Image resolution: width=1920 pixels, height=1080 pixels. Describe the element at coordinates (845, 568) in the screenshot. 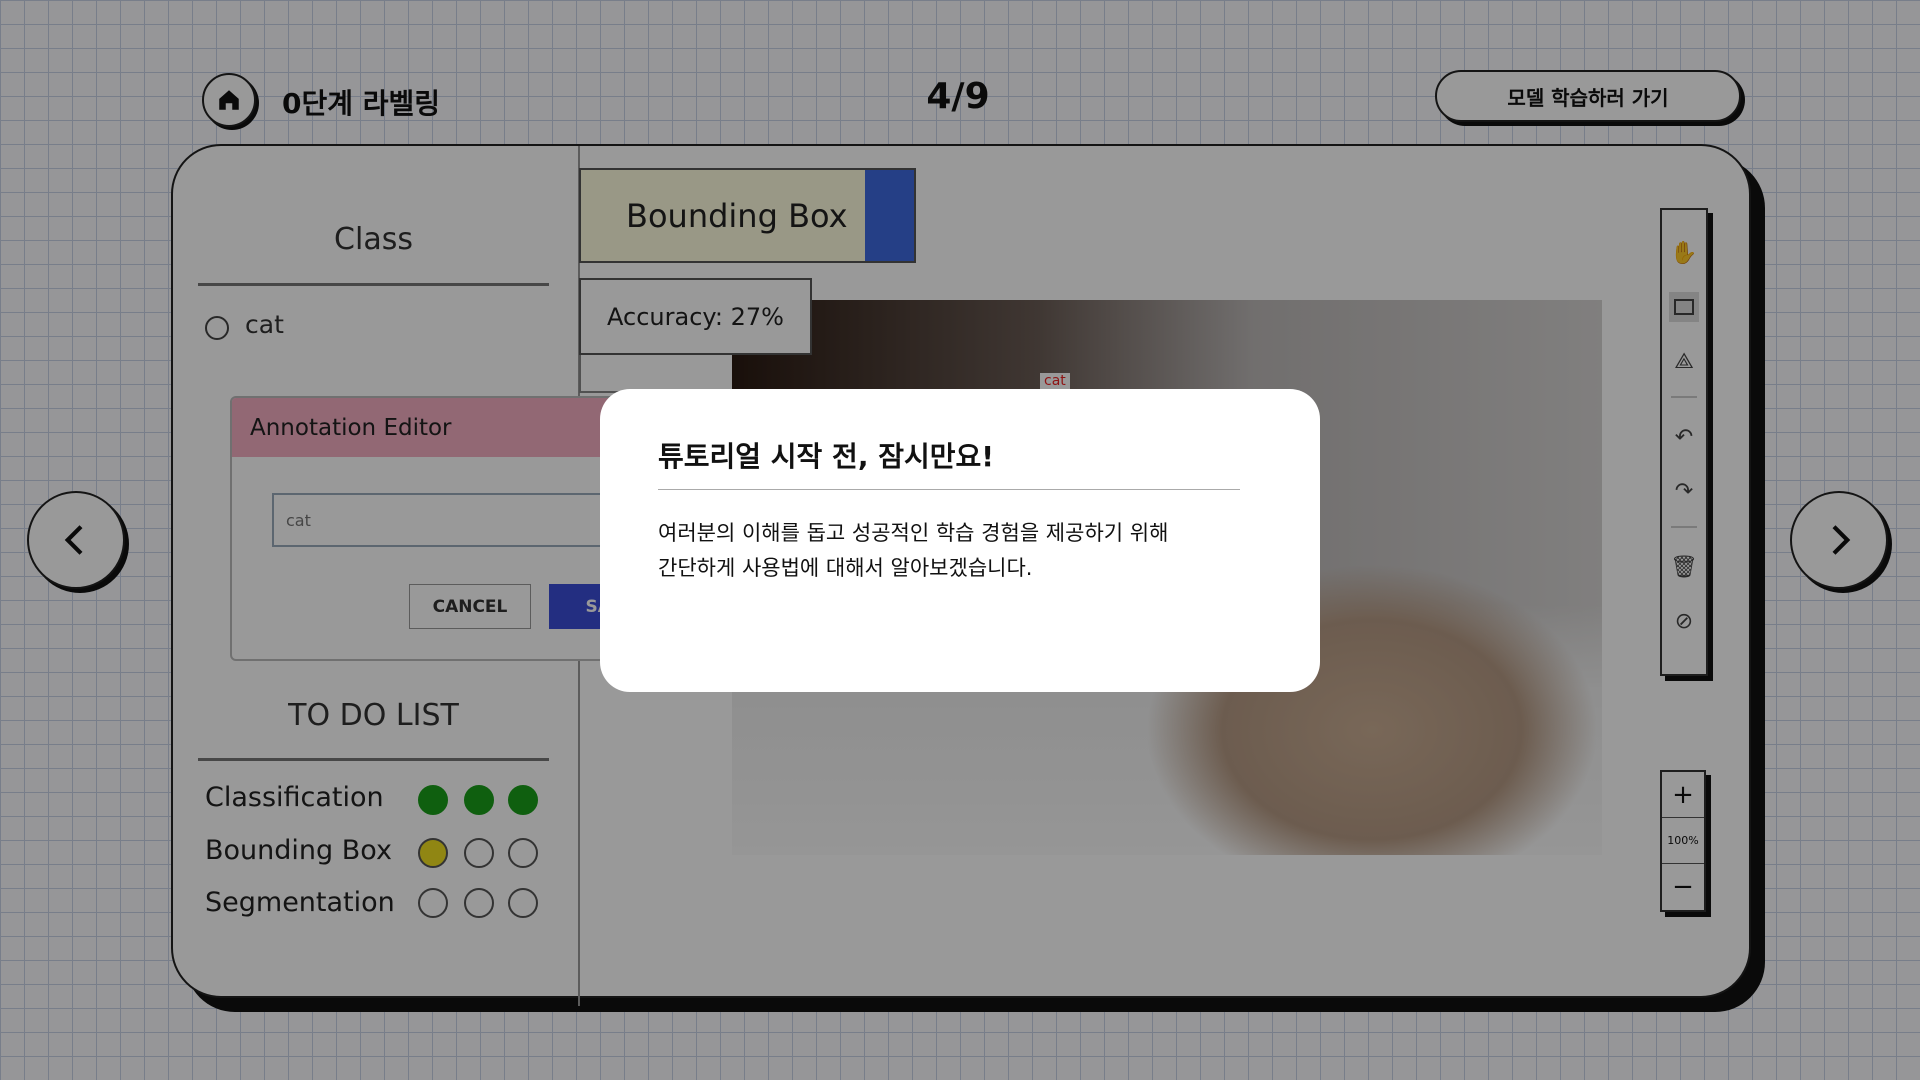

I see `modal-body-line: 간단하게 사용법에 대해서 알아보겠습니다.` at that location.